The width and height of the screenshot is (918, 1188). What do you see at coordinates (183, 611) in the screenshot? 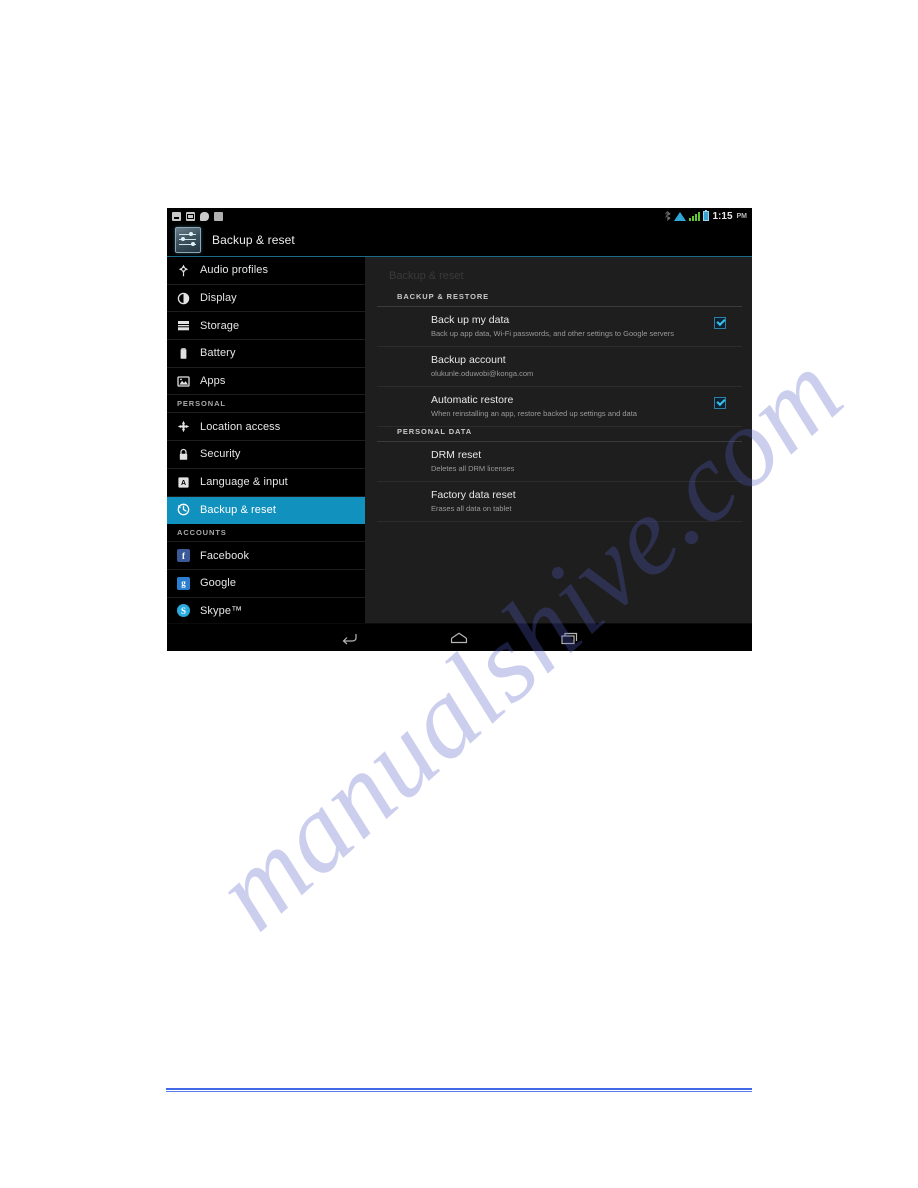
I see `skype-icon: S` at bounding box center [183, 611].